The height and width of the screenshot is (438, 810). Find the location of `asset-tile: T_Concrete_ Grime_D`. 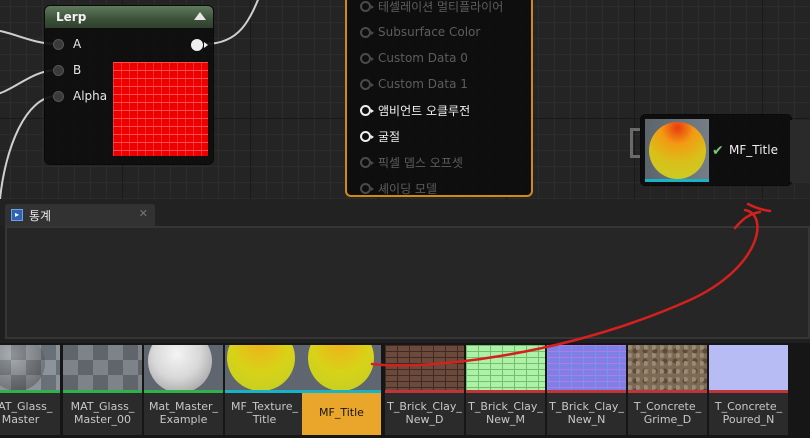

asset-tile: T_Concrete_ Grime_D is located at coordinates (667, 390).